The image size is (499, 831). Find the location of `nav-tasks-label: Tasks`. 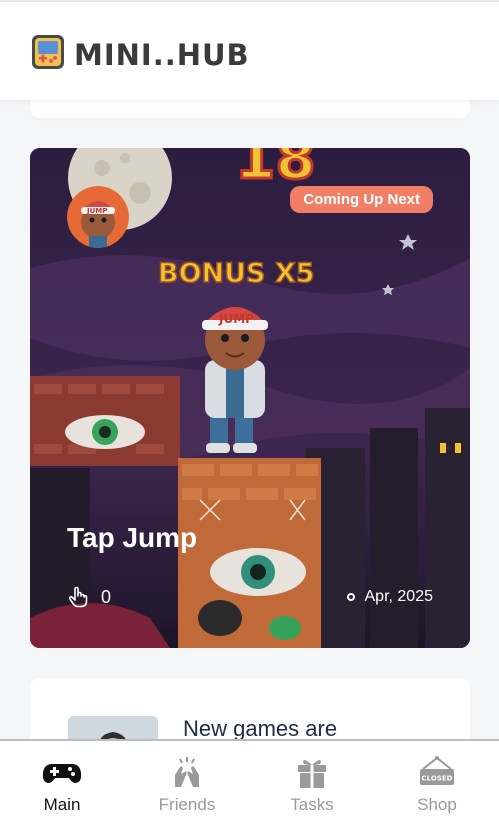

nav-tasks-label: Tasks is located at coordinates (312, 804).